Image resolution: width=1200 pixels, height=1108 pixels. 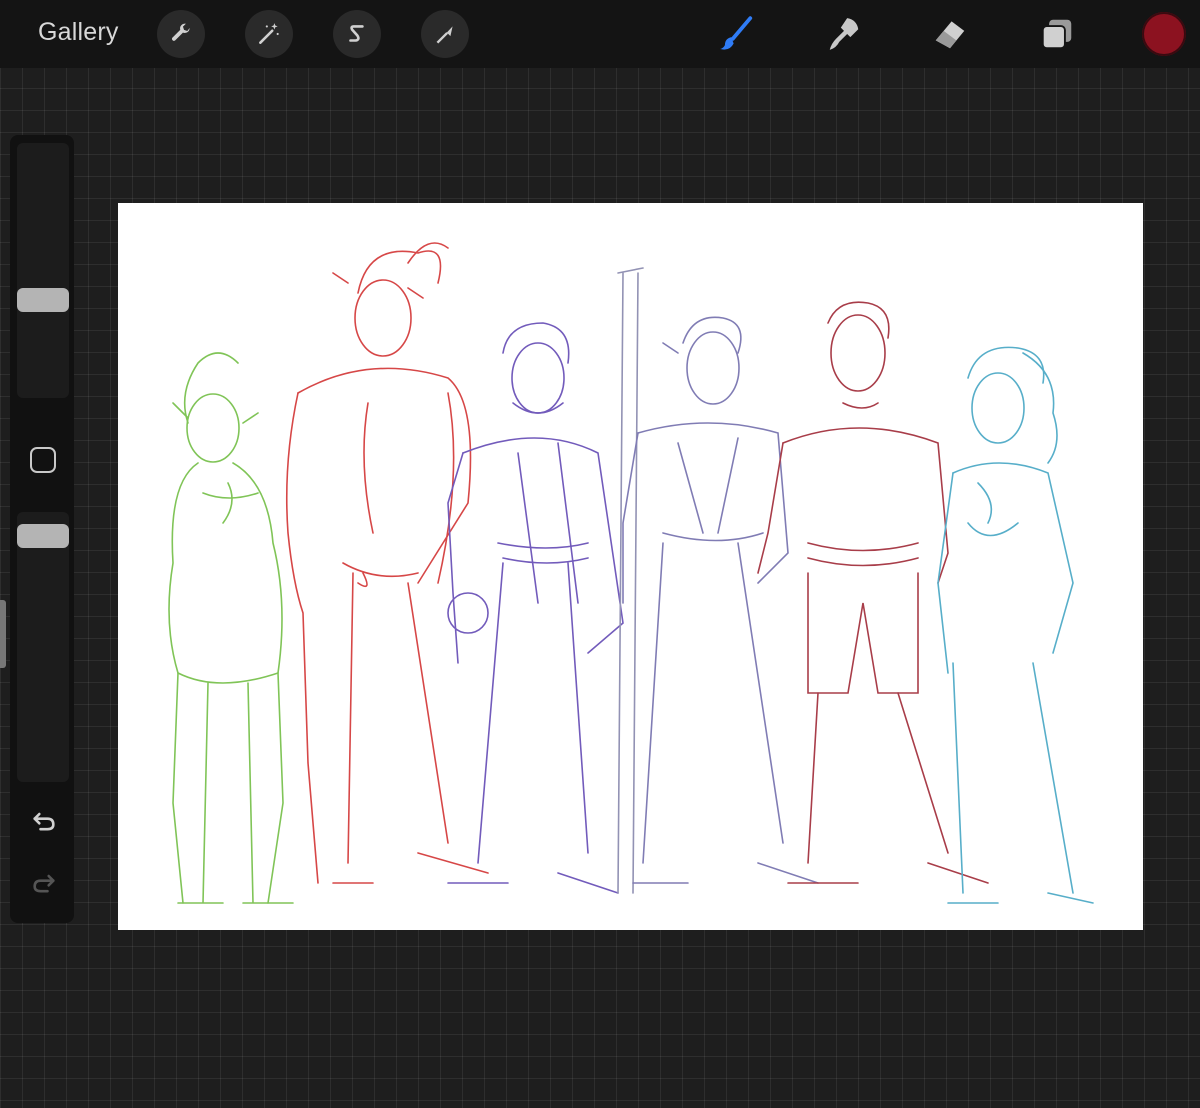 What do you see at coordinates (535, 608) in the screenshot?
I see `purple-figure-sketch` at bounding box center [535, 608].